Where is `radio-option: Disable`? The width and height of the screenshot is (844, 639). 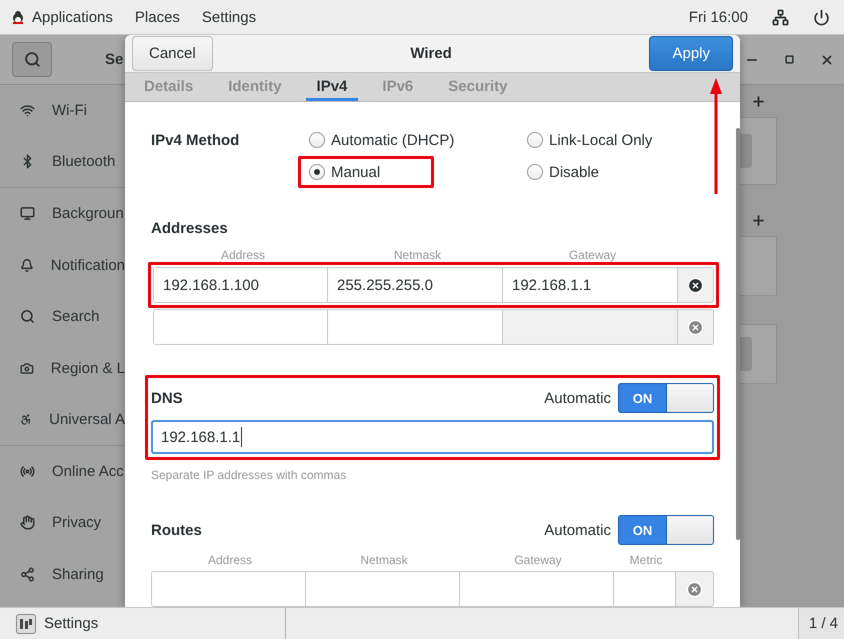 radio-option: Disable is located at coordinates (559, 172).